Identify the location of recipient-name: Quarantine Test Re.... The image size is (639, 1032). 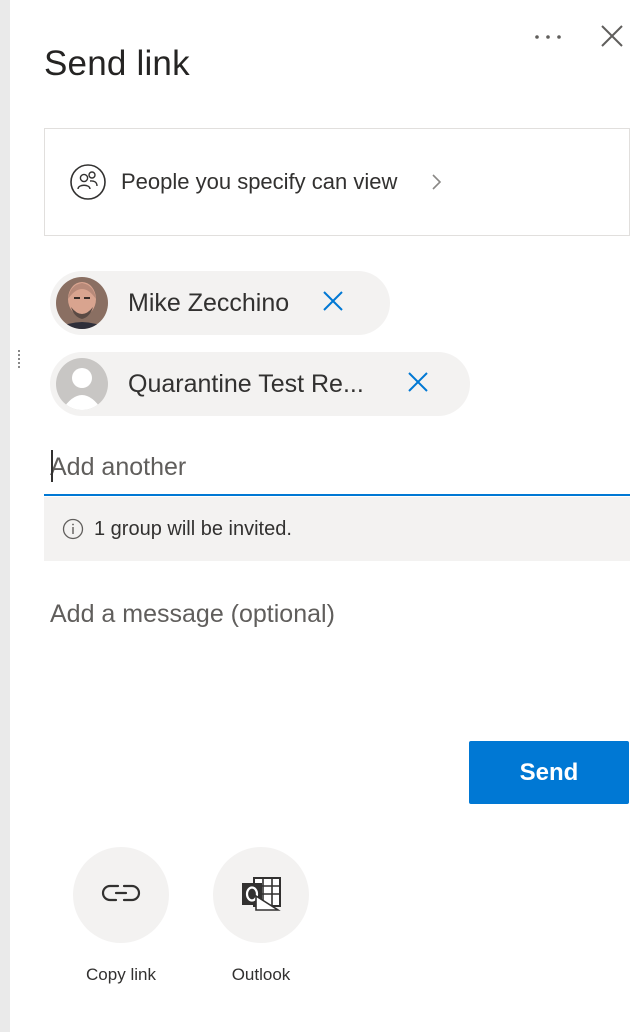
(246, 383).